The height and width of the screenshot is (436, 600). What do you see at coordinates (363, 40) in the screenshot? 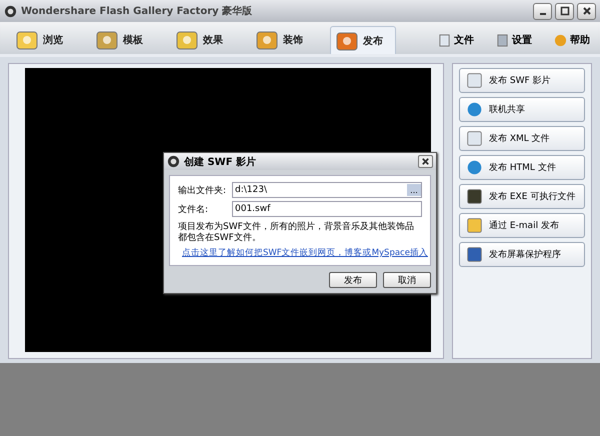
I see `tab: 发布` at bounding box center [363, 40].